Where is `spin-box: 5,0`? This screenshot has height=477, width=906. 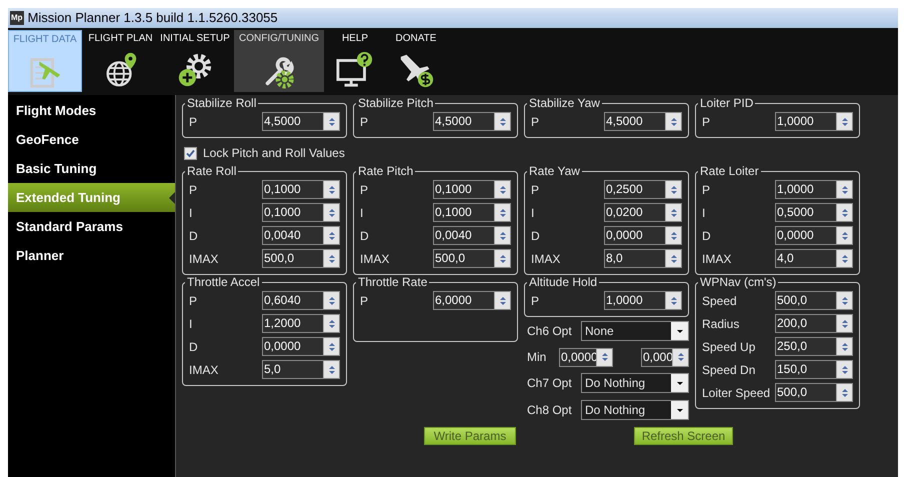 spin-box: 5,0 is located at coordinates (301, 369).